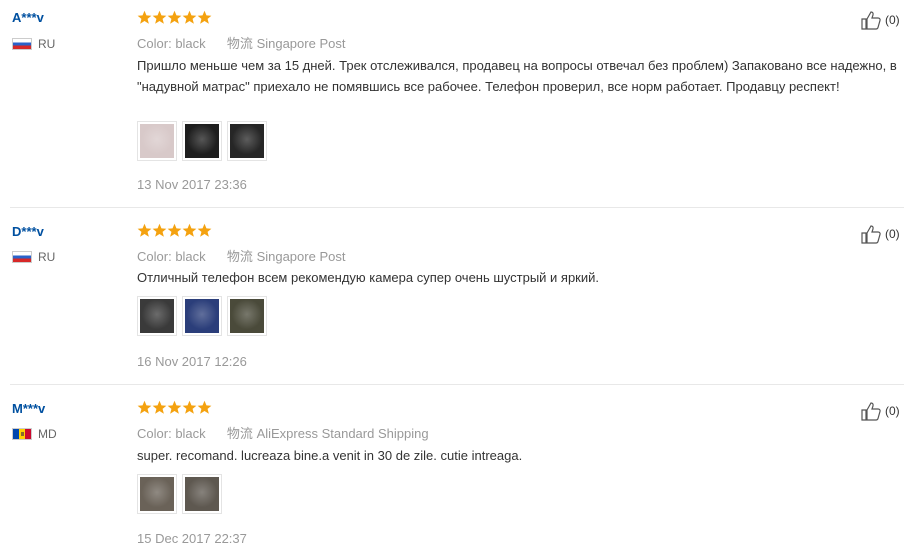  I want to click on review-date: 15 Dec 2017 22:37, so click(192, 538).